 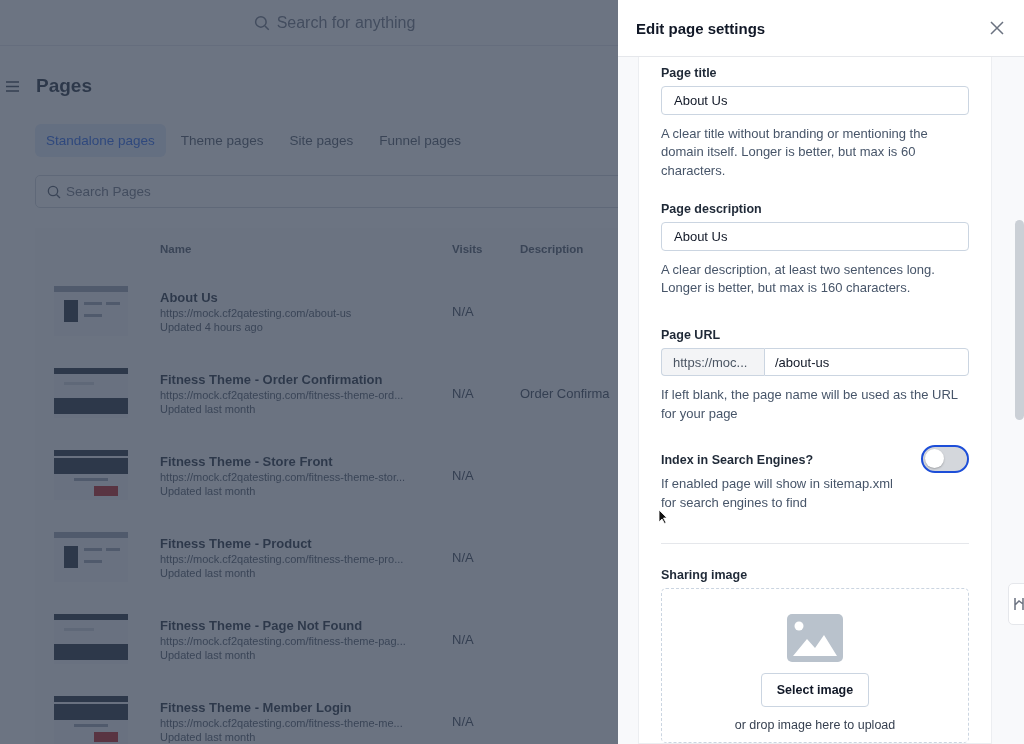 What do you see at coordinates (663, 516) in the screenshot?
I see `cursor-icon` at bounding box center [663, 516].